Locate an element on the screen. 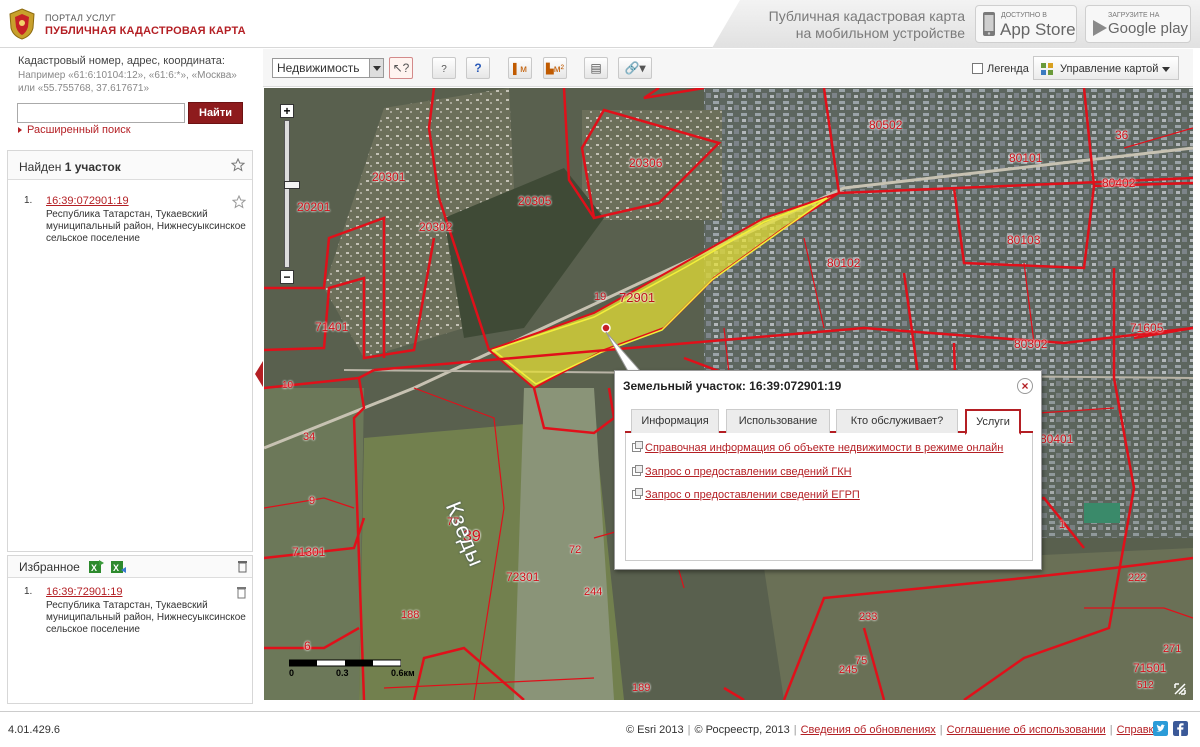 Image resolution: width=1200 pixels, height=747 pixels. resize-icon is located at coordinates (1180, 689).